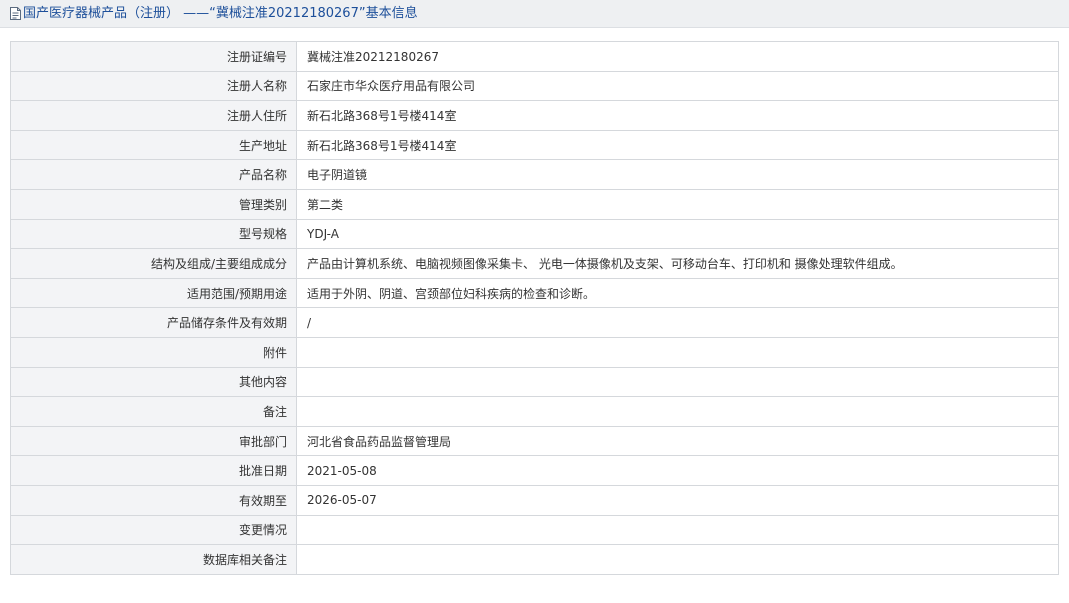  Describe the element at coordinates (534, 14) in the screenshot. I see `title-bar: 国产医疗器械产品（注册） ——“冀械注准20212180267”基本信息` at that location.